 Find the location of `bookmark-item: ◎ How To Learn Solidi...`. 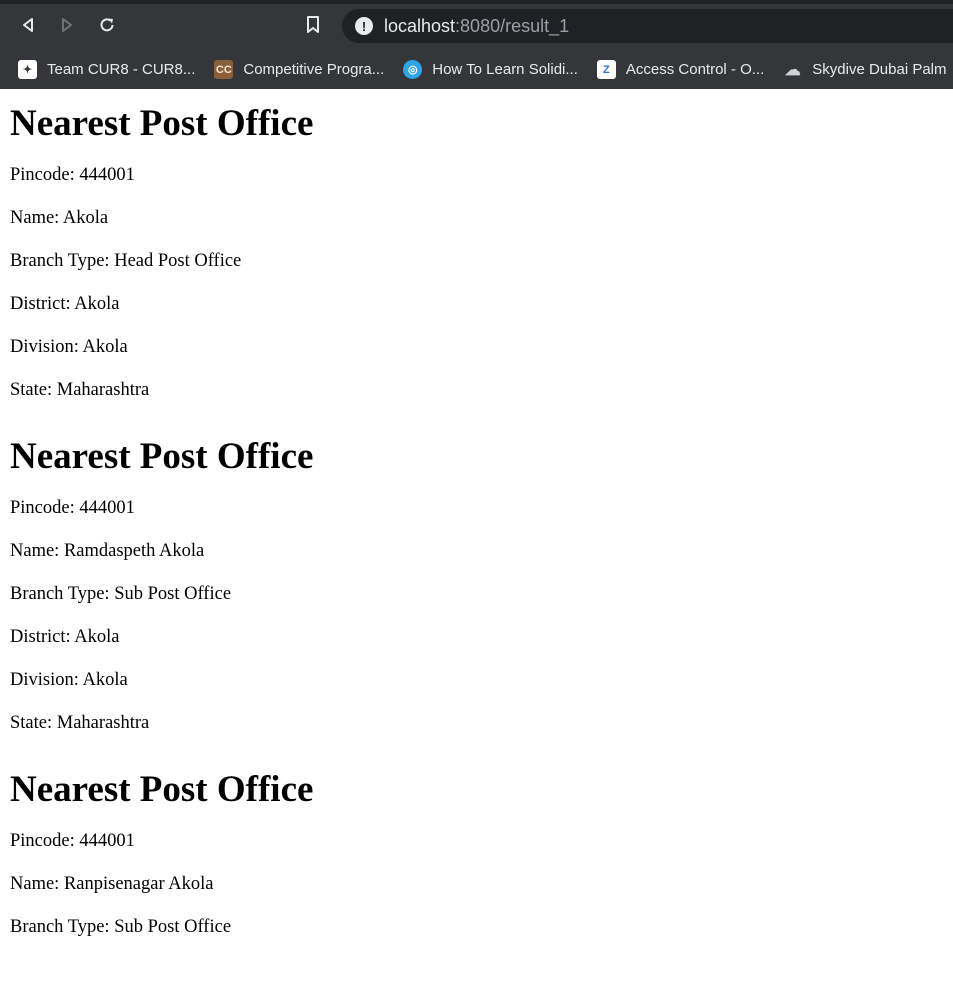

bookmark-item: ◎ How To Learn Solidi... is located at coordinates (490, 69).